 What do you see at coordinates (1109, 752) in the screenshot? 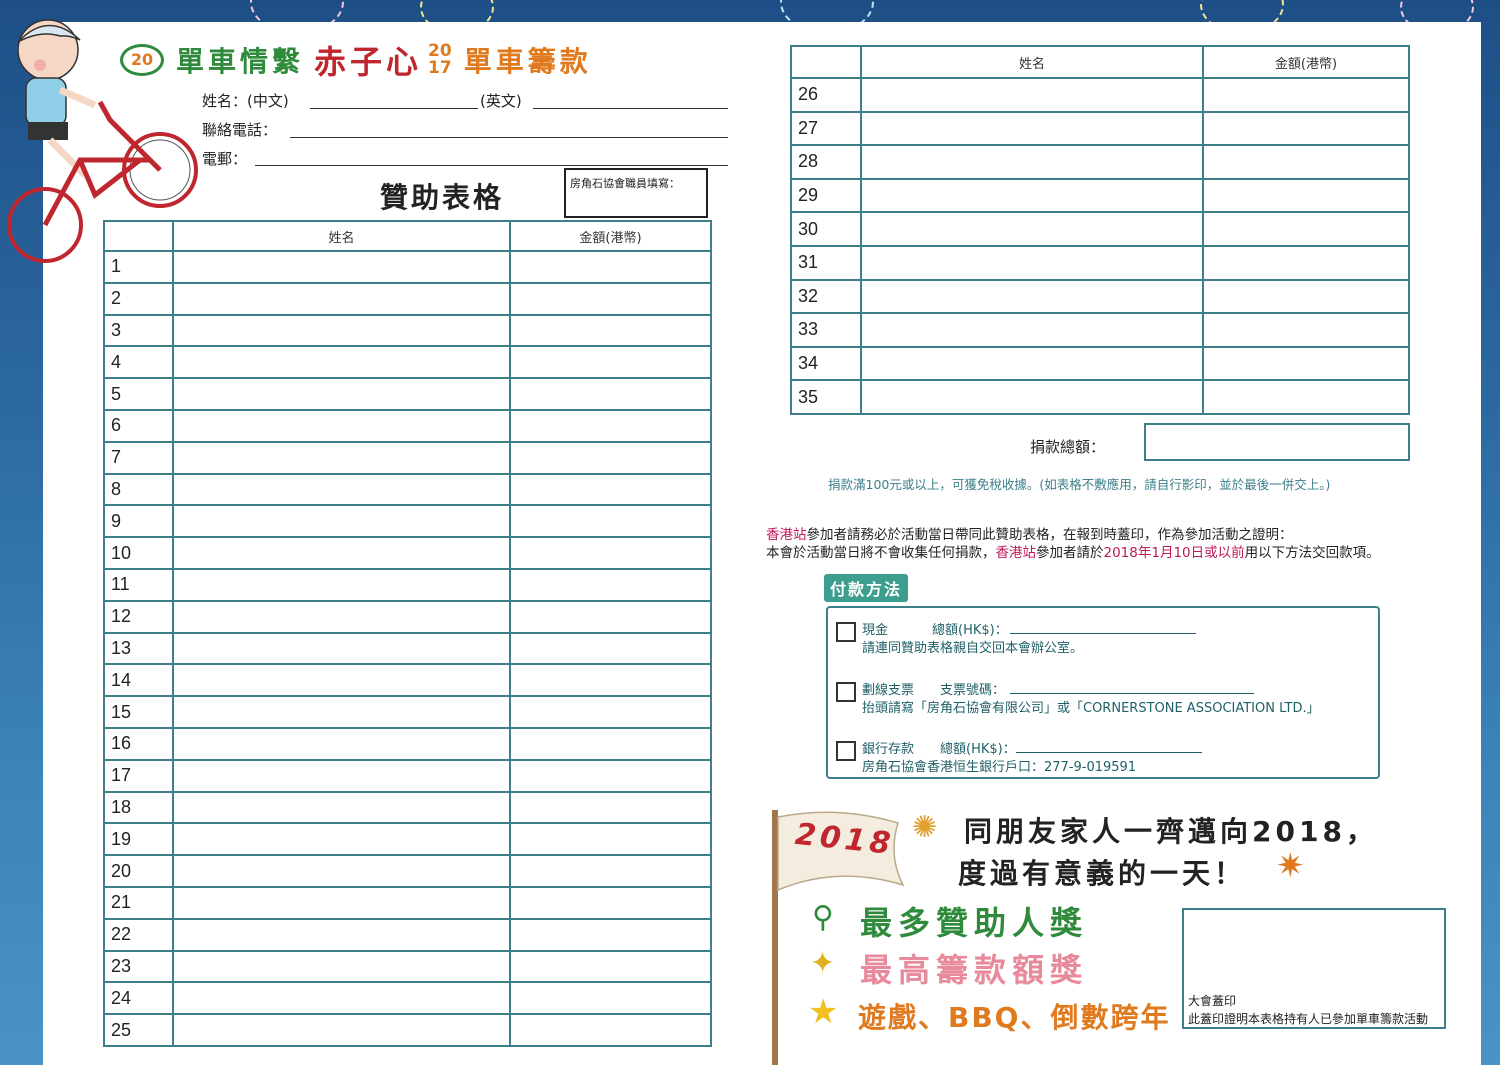
I see `bank-total-field` at bounding box center [1109, 752].